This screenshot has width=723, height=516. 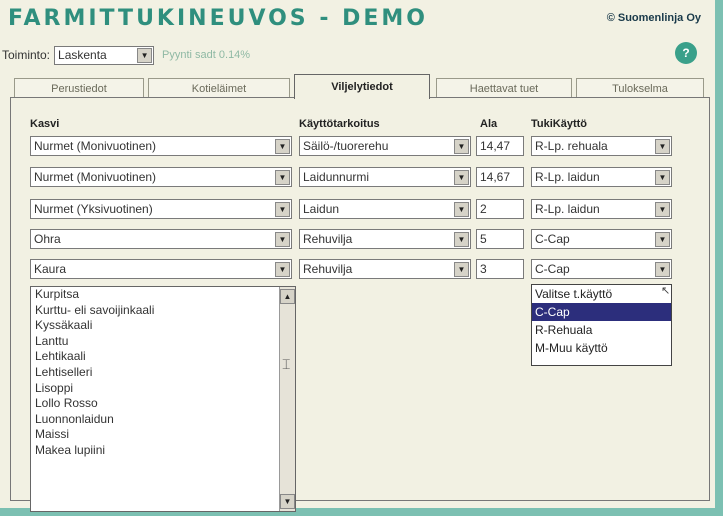 I want to click on support-use-value: R-Lp. rehuala, so click(x=571, y=146).